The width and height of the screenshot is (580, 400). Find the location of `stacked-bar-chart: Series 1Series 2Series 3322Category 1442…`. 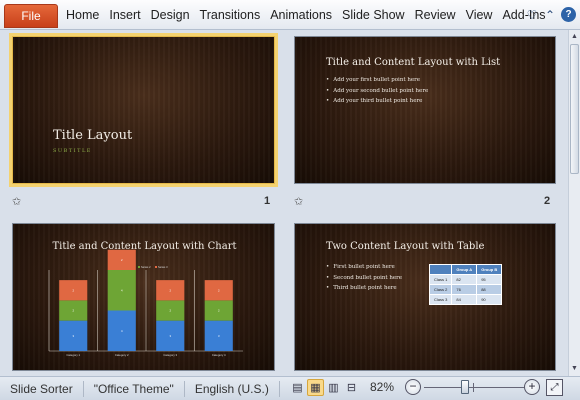

stacked-bar-chart: Series 1Series 2Series 3322Category 1442… is located at coordinates (145, 303).